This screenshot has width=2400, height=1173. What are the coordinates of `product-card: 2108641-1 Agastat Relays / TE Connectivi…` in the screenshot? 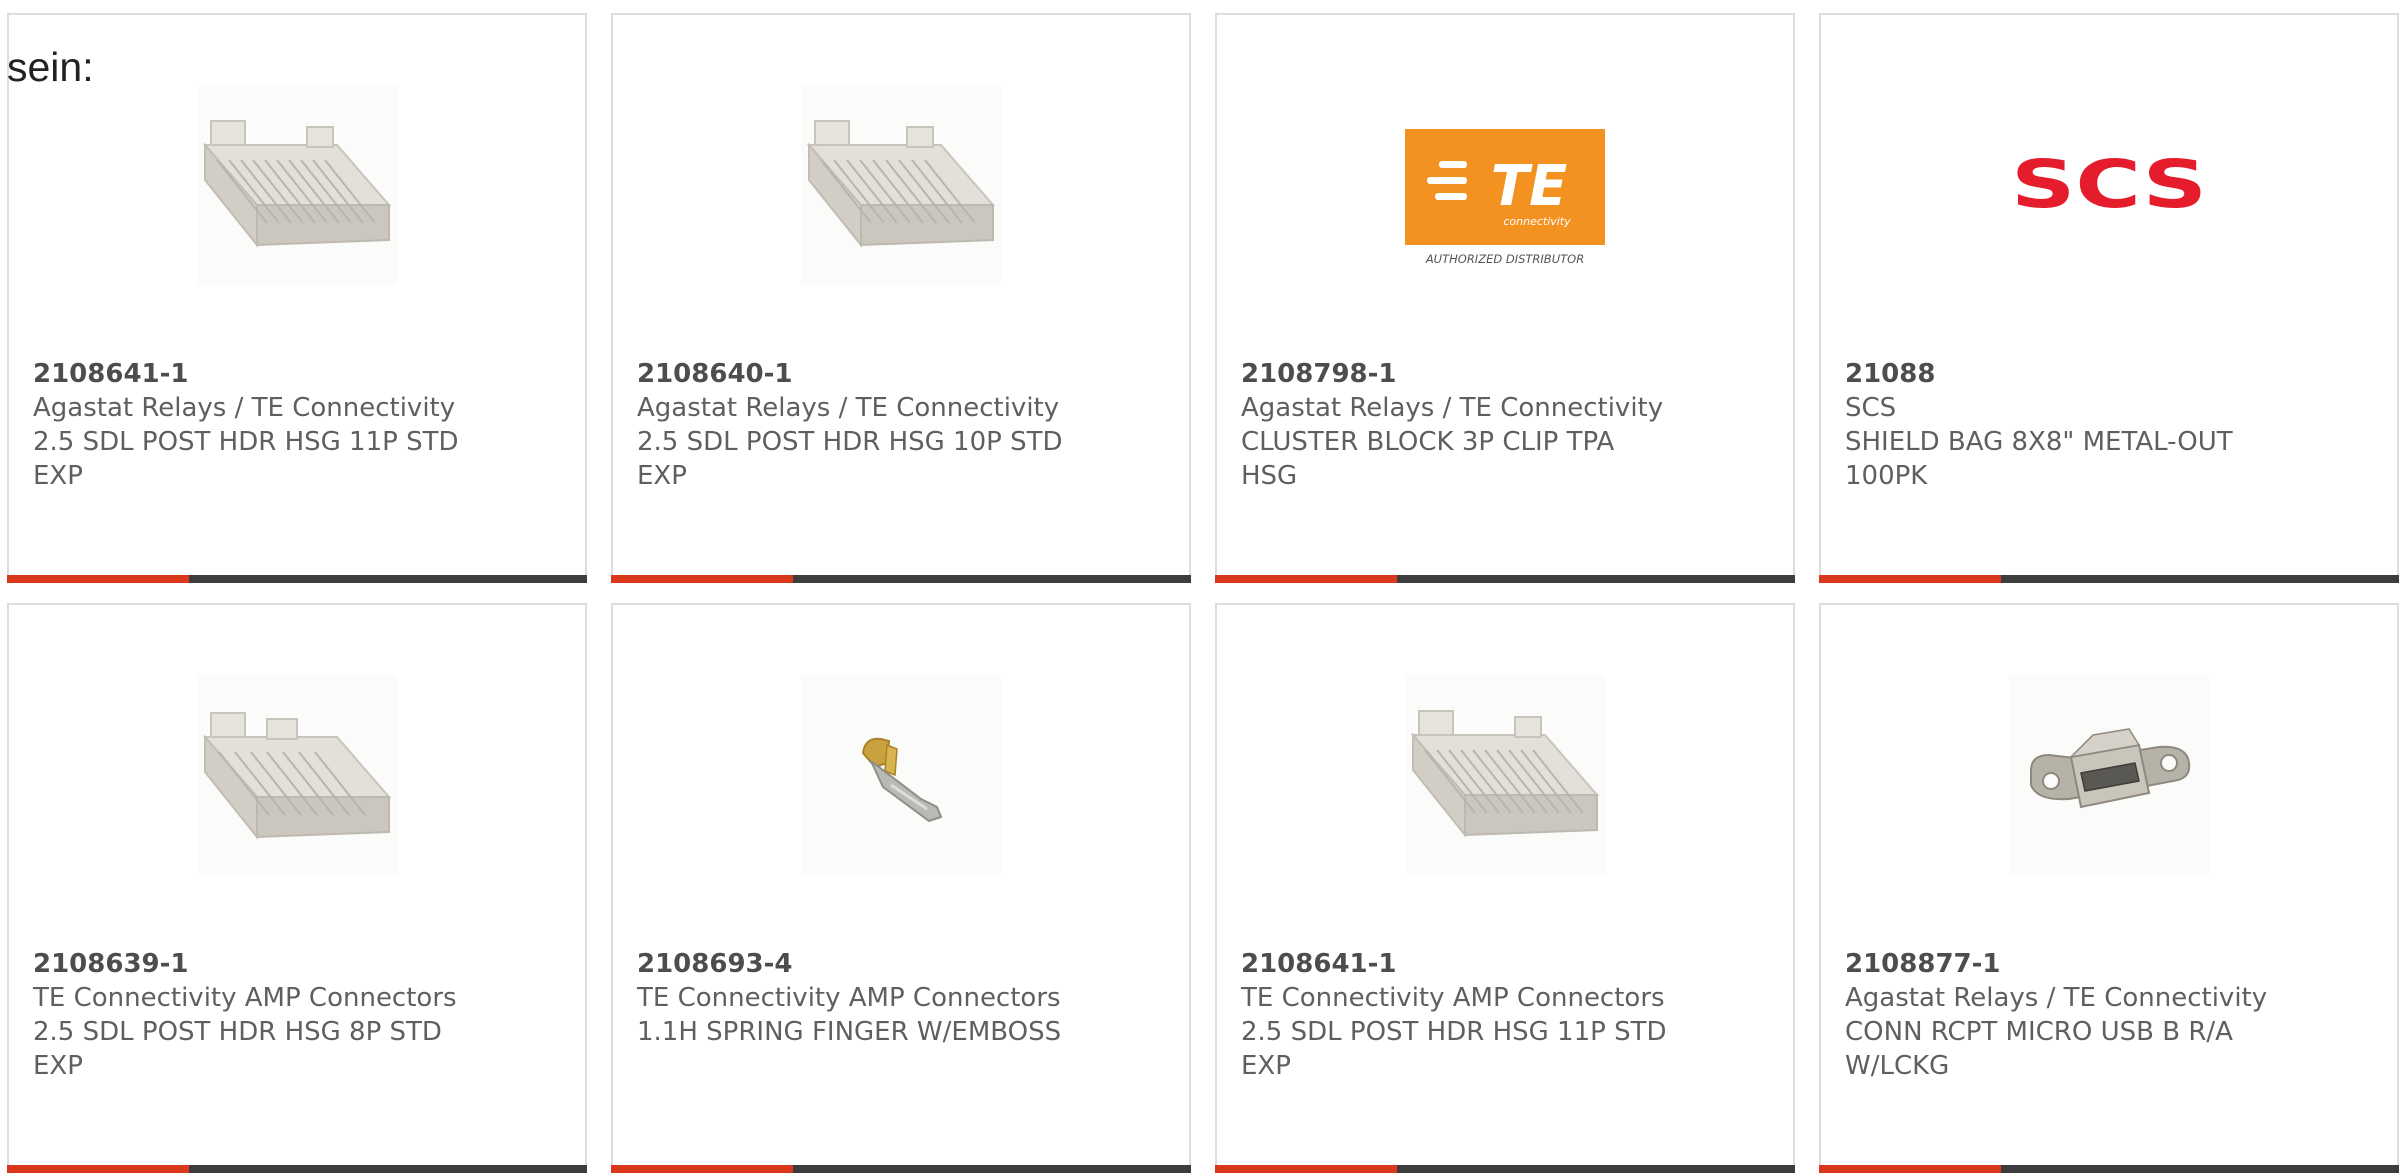 It's located at (297, 298).